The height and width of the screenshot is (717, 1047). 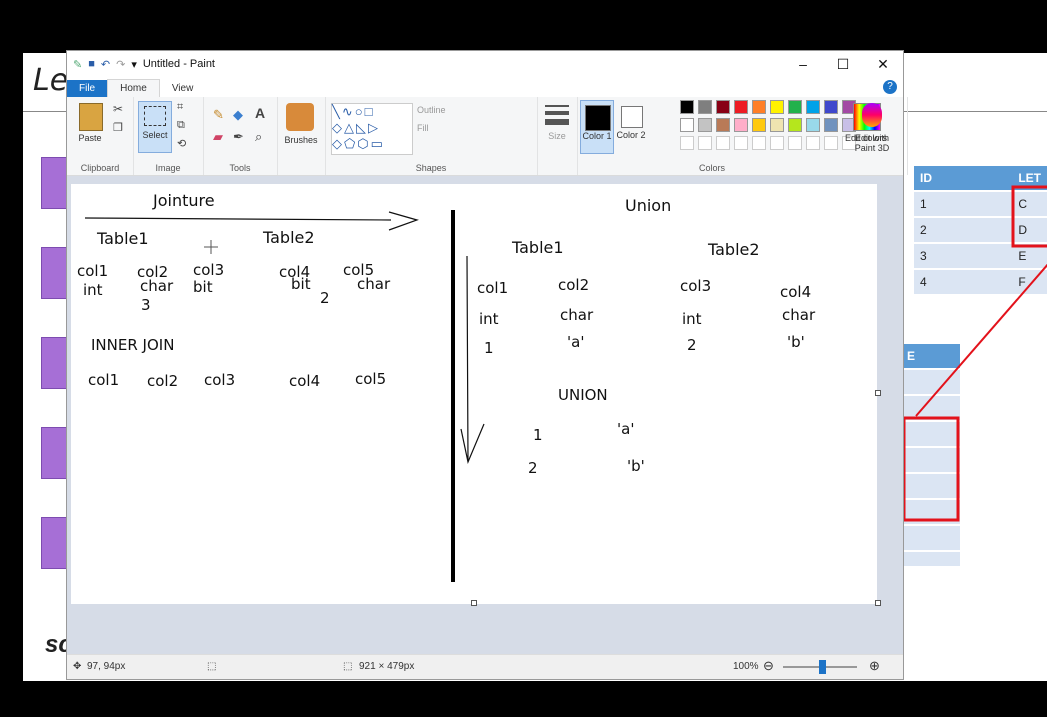 What do you see at coordinates (238, 115) in the screenshot?
I see `fill-icon: ◆` at bounding box center [238, 115].